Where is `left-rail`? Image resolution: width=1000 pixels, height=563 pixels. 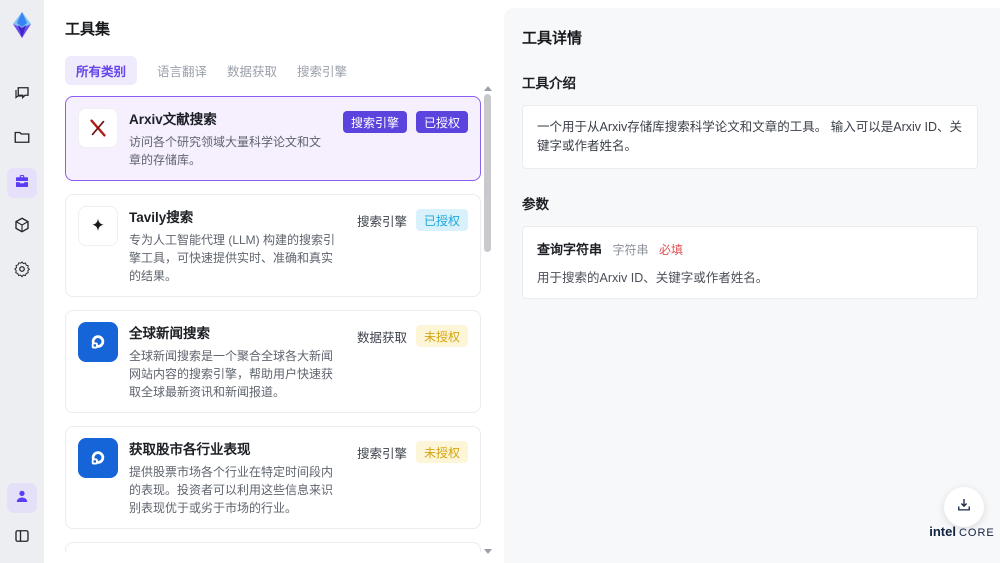 left-rail is located at coordinates (22, 281).